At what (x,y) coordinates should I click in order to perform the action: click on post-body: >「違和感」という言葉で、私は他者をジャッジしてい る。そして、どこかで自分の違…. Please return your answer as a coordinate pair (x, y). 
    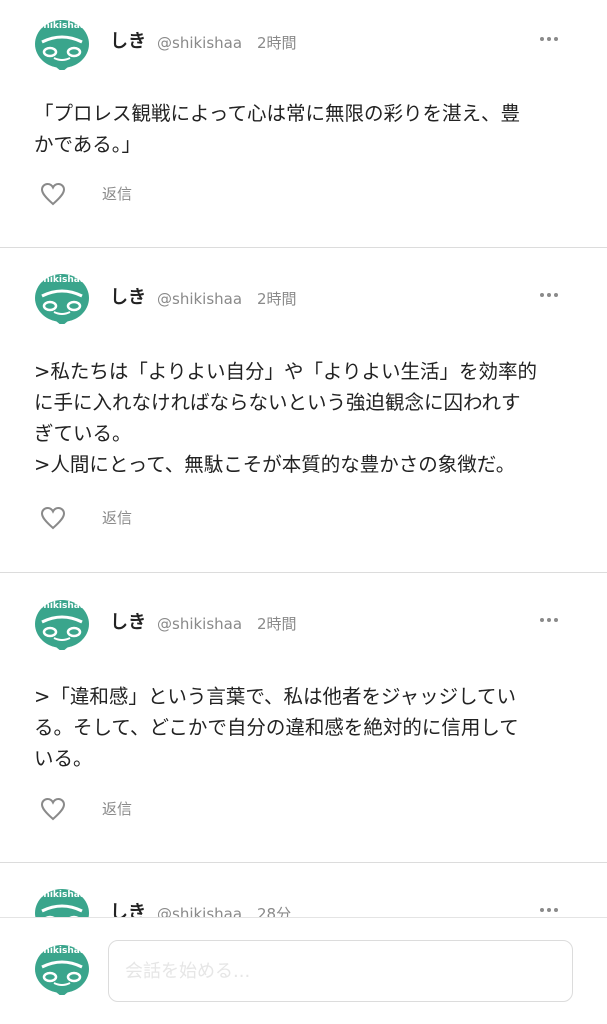
    Looking at the image, I should click on (276, 727).